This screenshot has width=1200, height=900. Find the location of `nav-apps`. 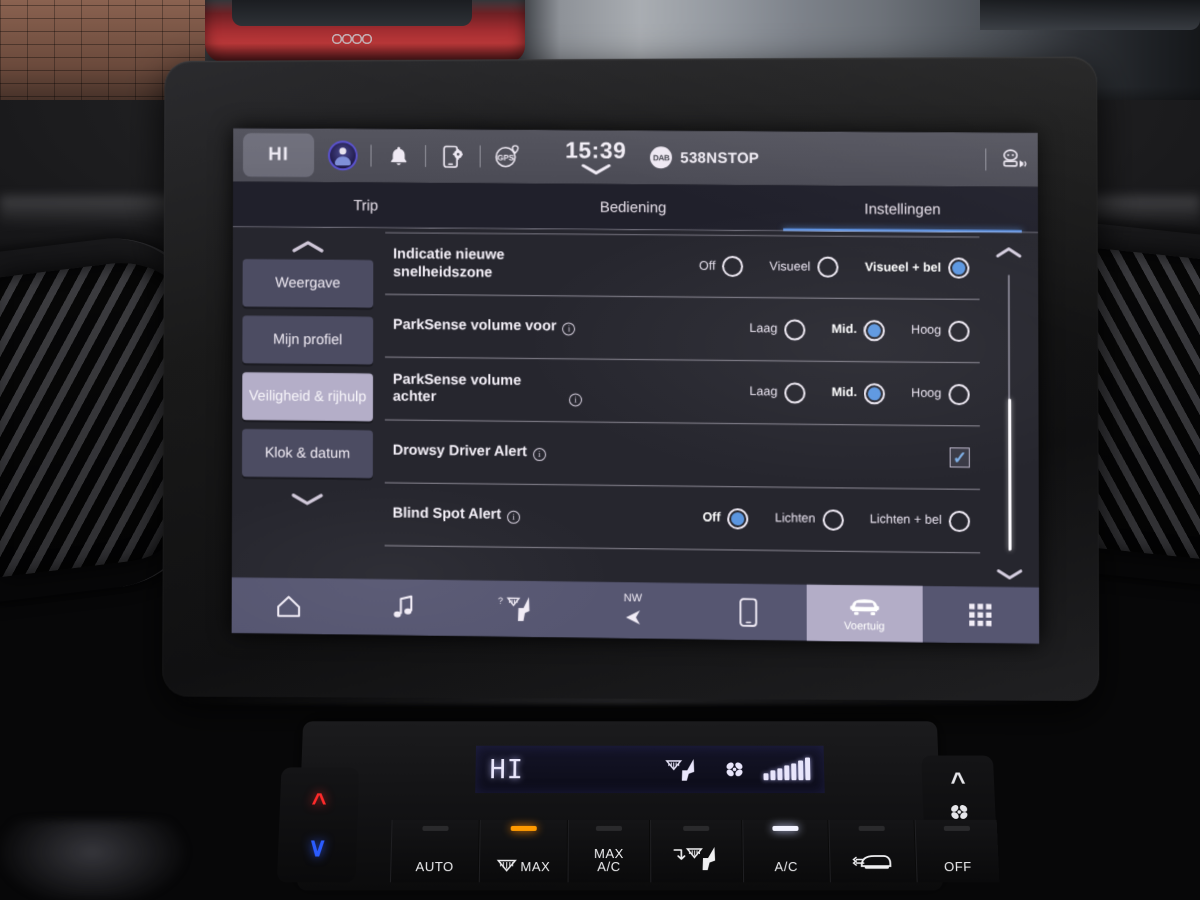

nav-apps is located at coordinates (980, 615).